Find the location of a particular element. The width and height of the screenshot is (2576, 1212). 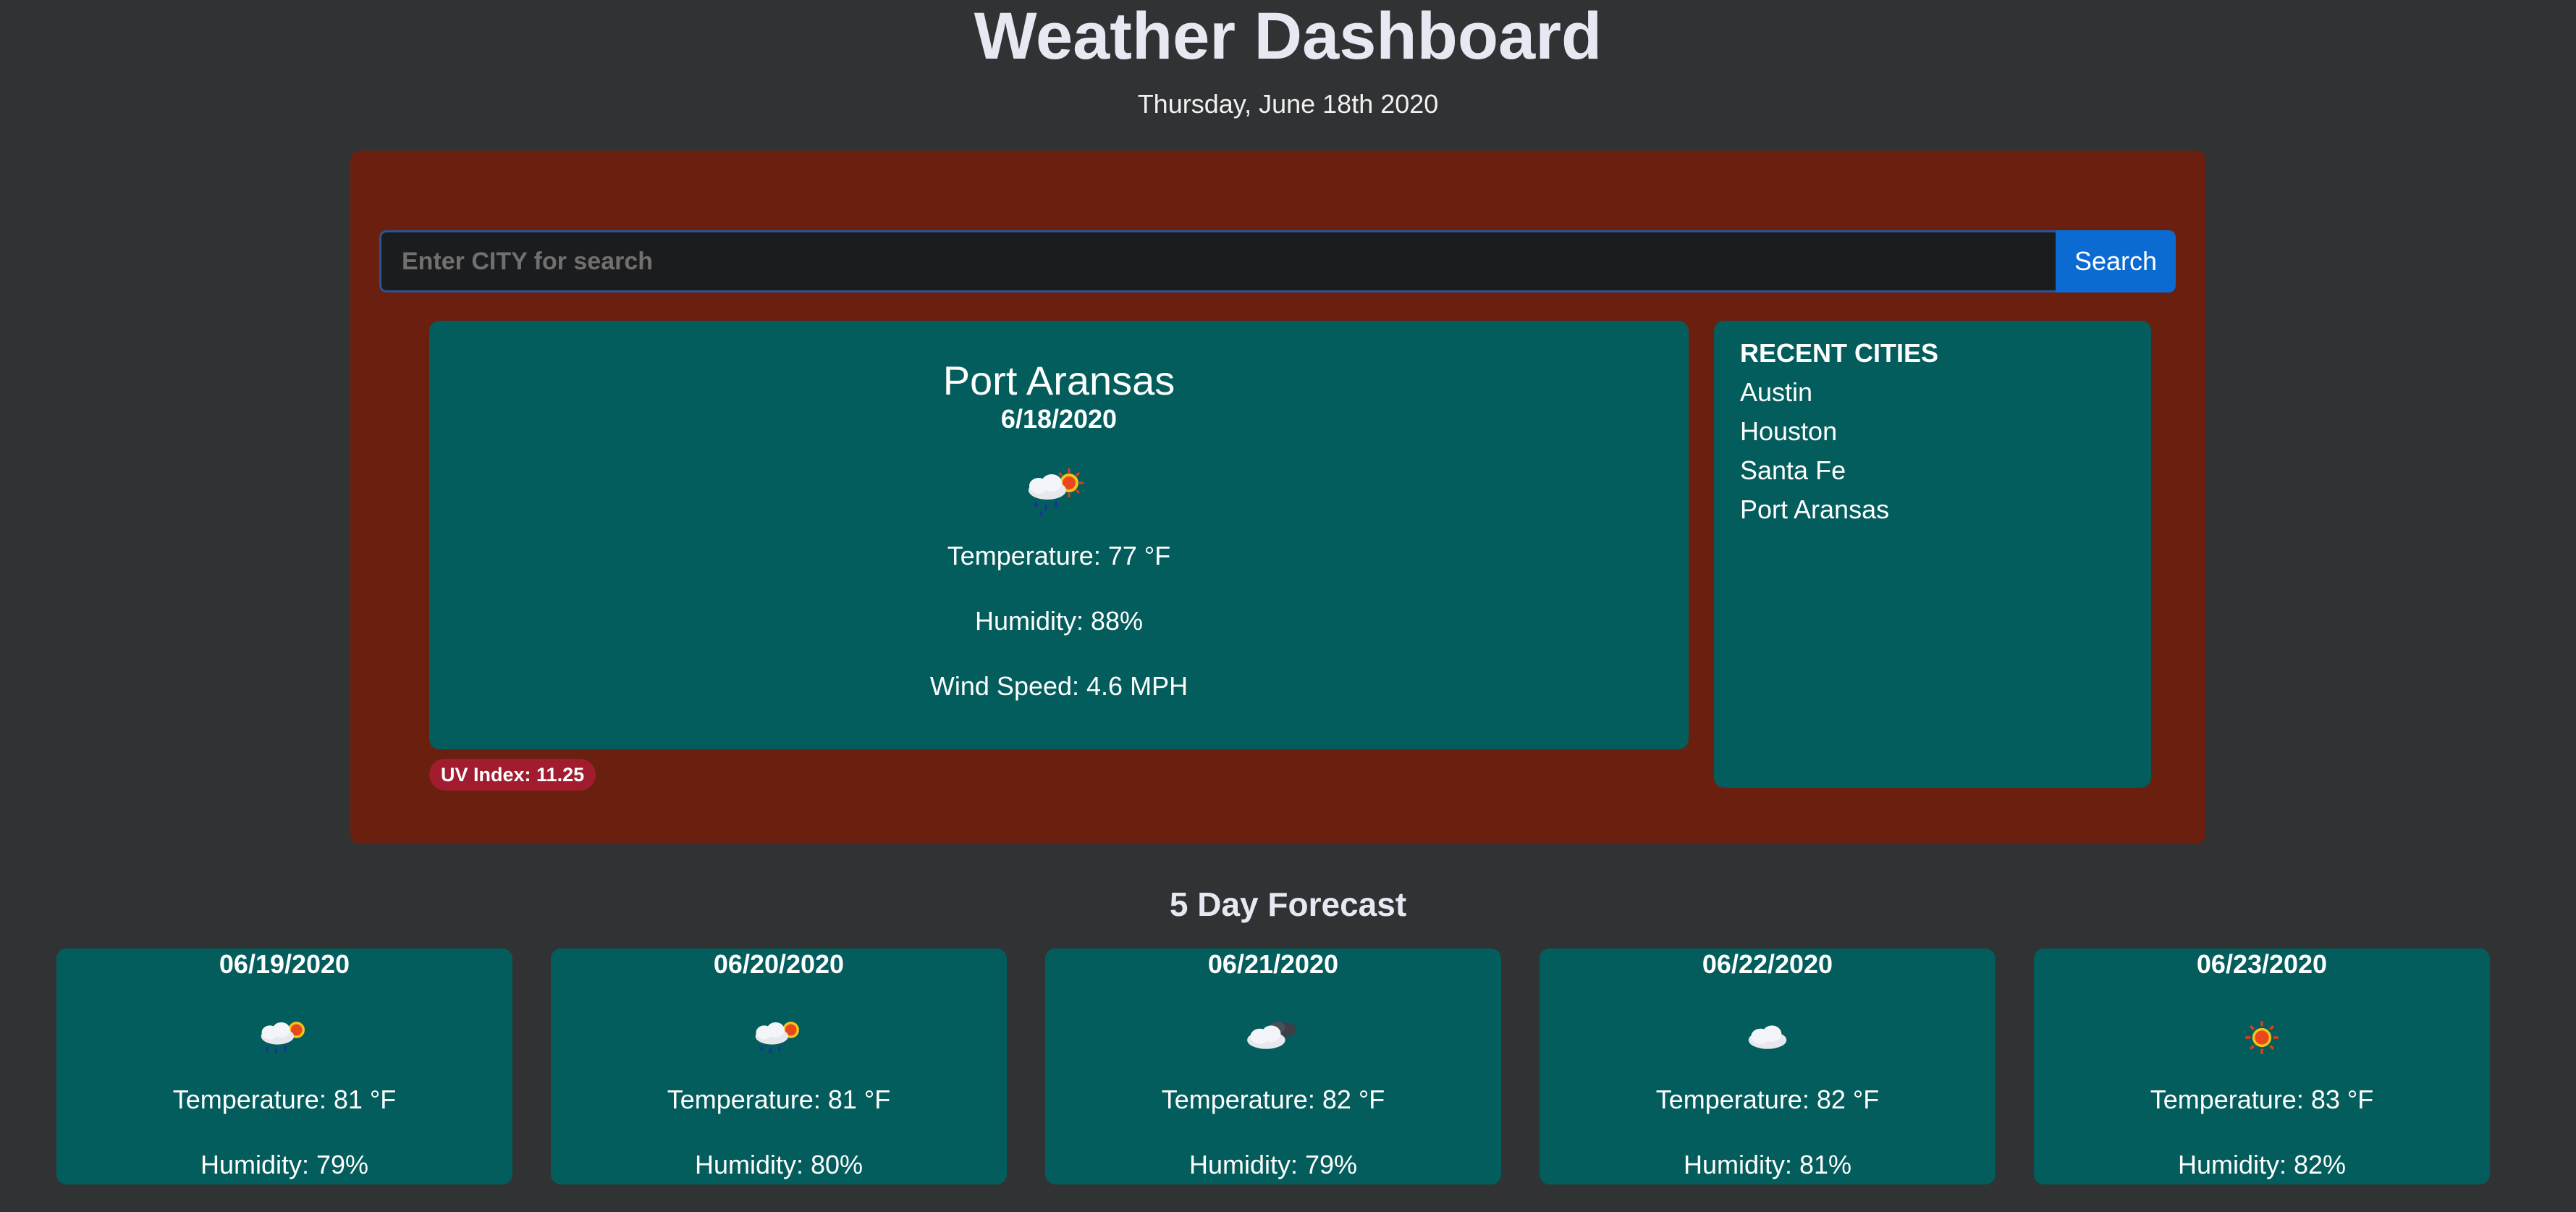

city-search-input is located at coordinates (1217, 261).